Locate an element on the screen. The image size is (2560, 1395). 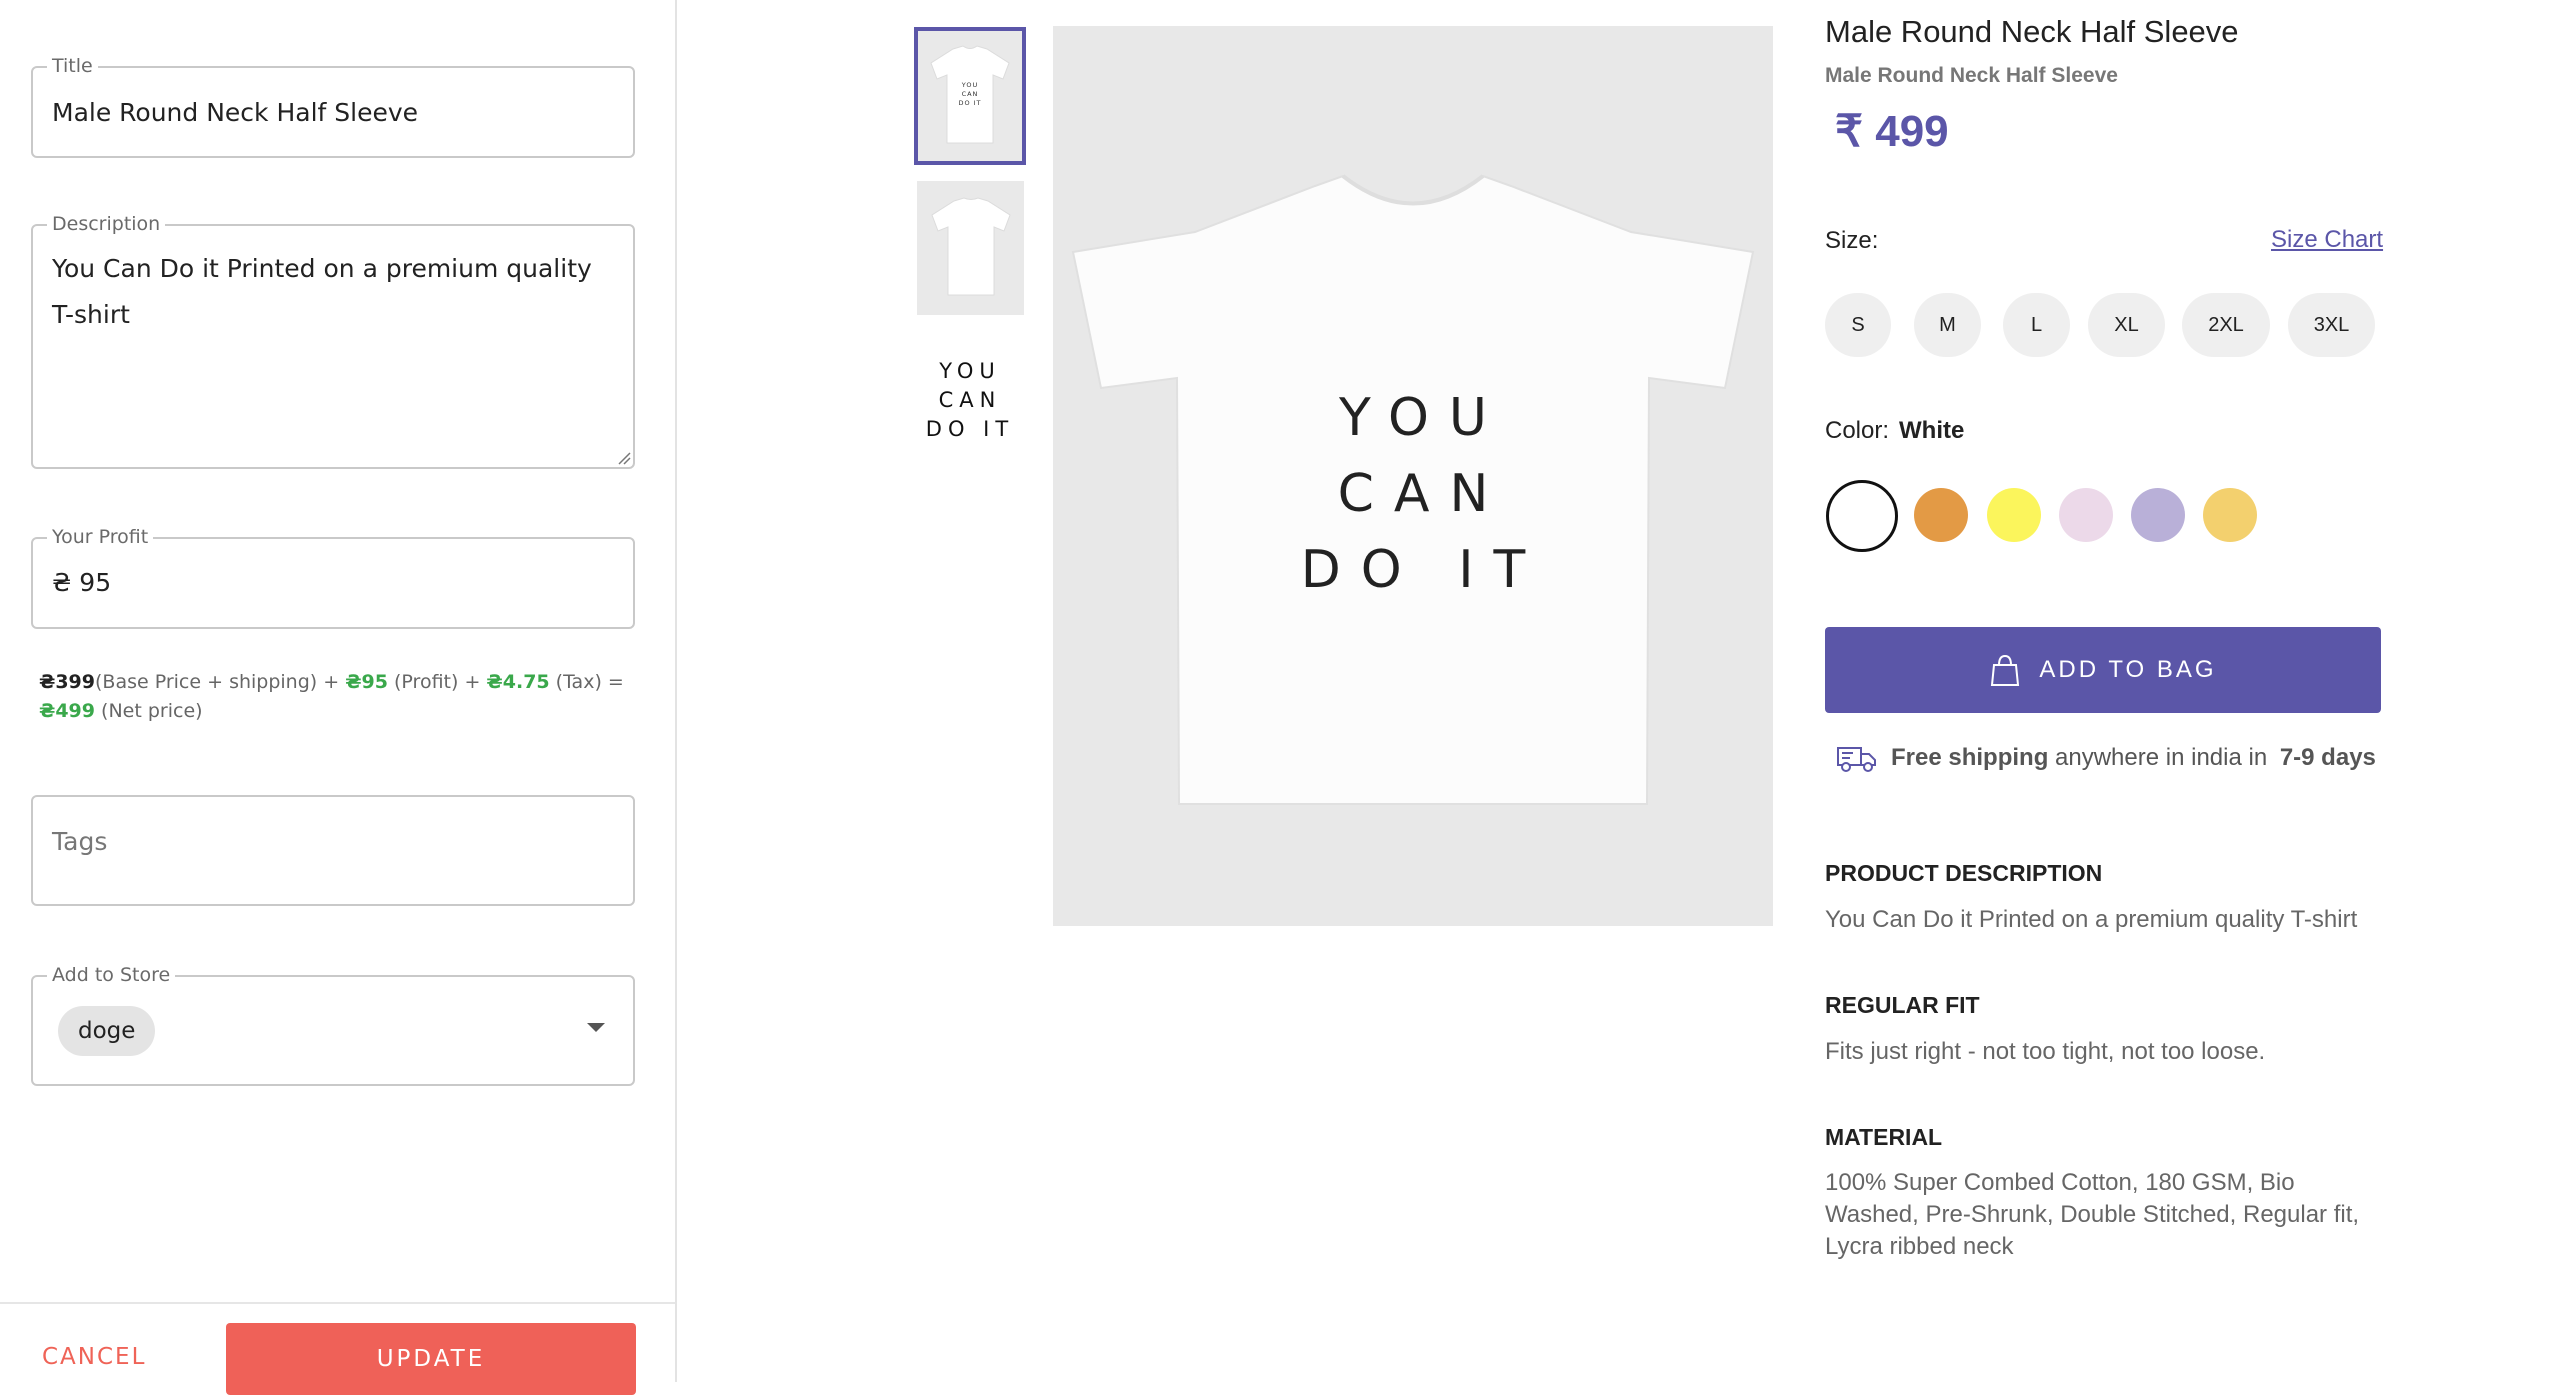
color-swatch-pink is located at coordinates (2086, 515).